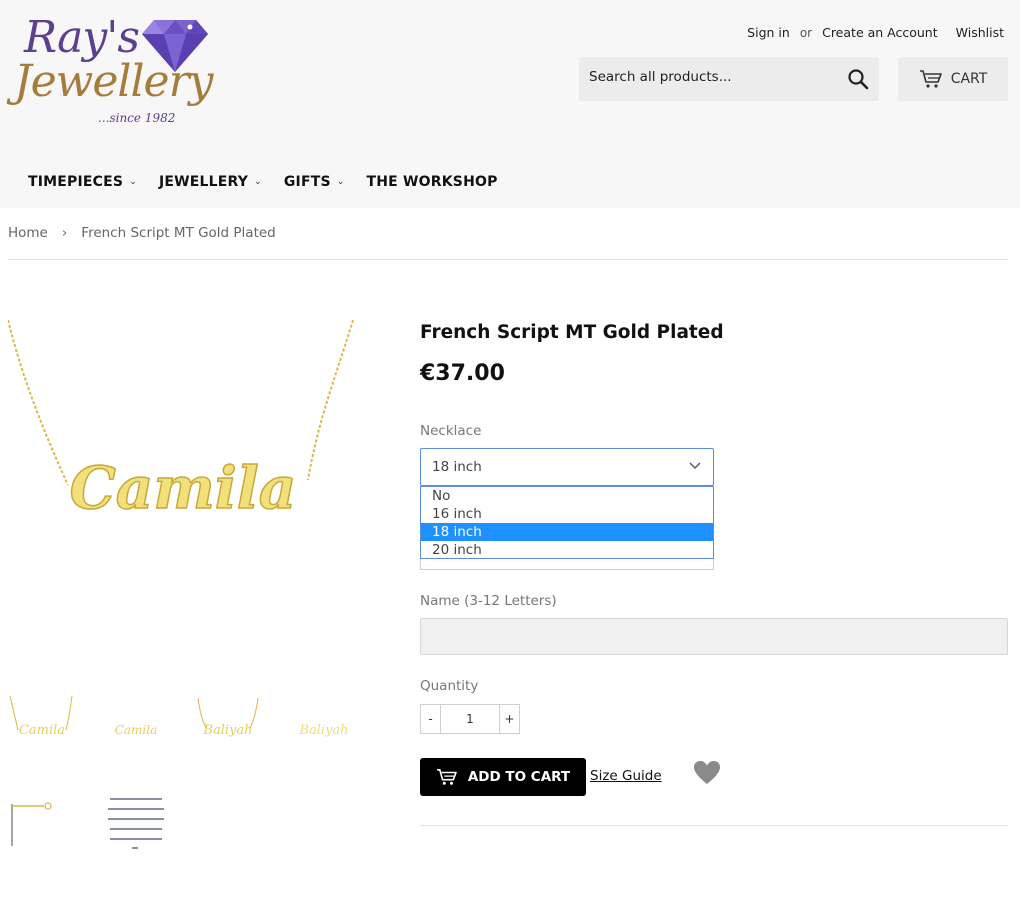 The width and height of the screenshot is (1020, 900). What do you see at coordinates (567, 467) in the screenshot?
I see `necklace-select: 18 inch` at bounding box center [567, 467].